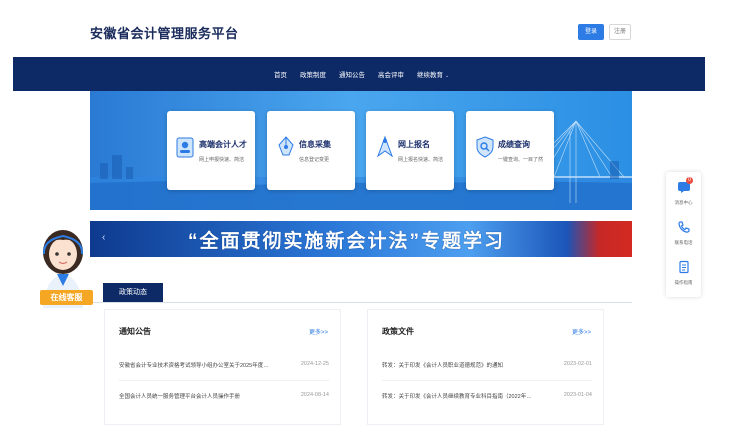 The width and height of the screenshot is (731, 425). Describe the element at coordinates (180, 397) in the screenshot. I see `list-item-title: 全国会计人员统一服务管理平台会计人员操作手册` at that location.